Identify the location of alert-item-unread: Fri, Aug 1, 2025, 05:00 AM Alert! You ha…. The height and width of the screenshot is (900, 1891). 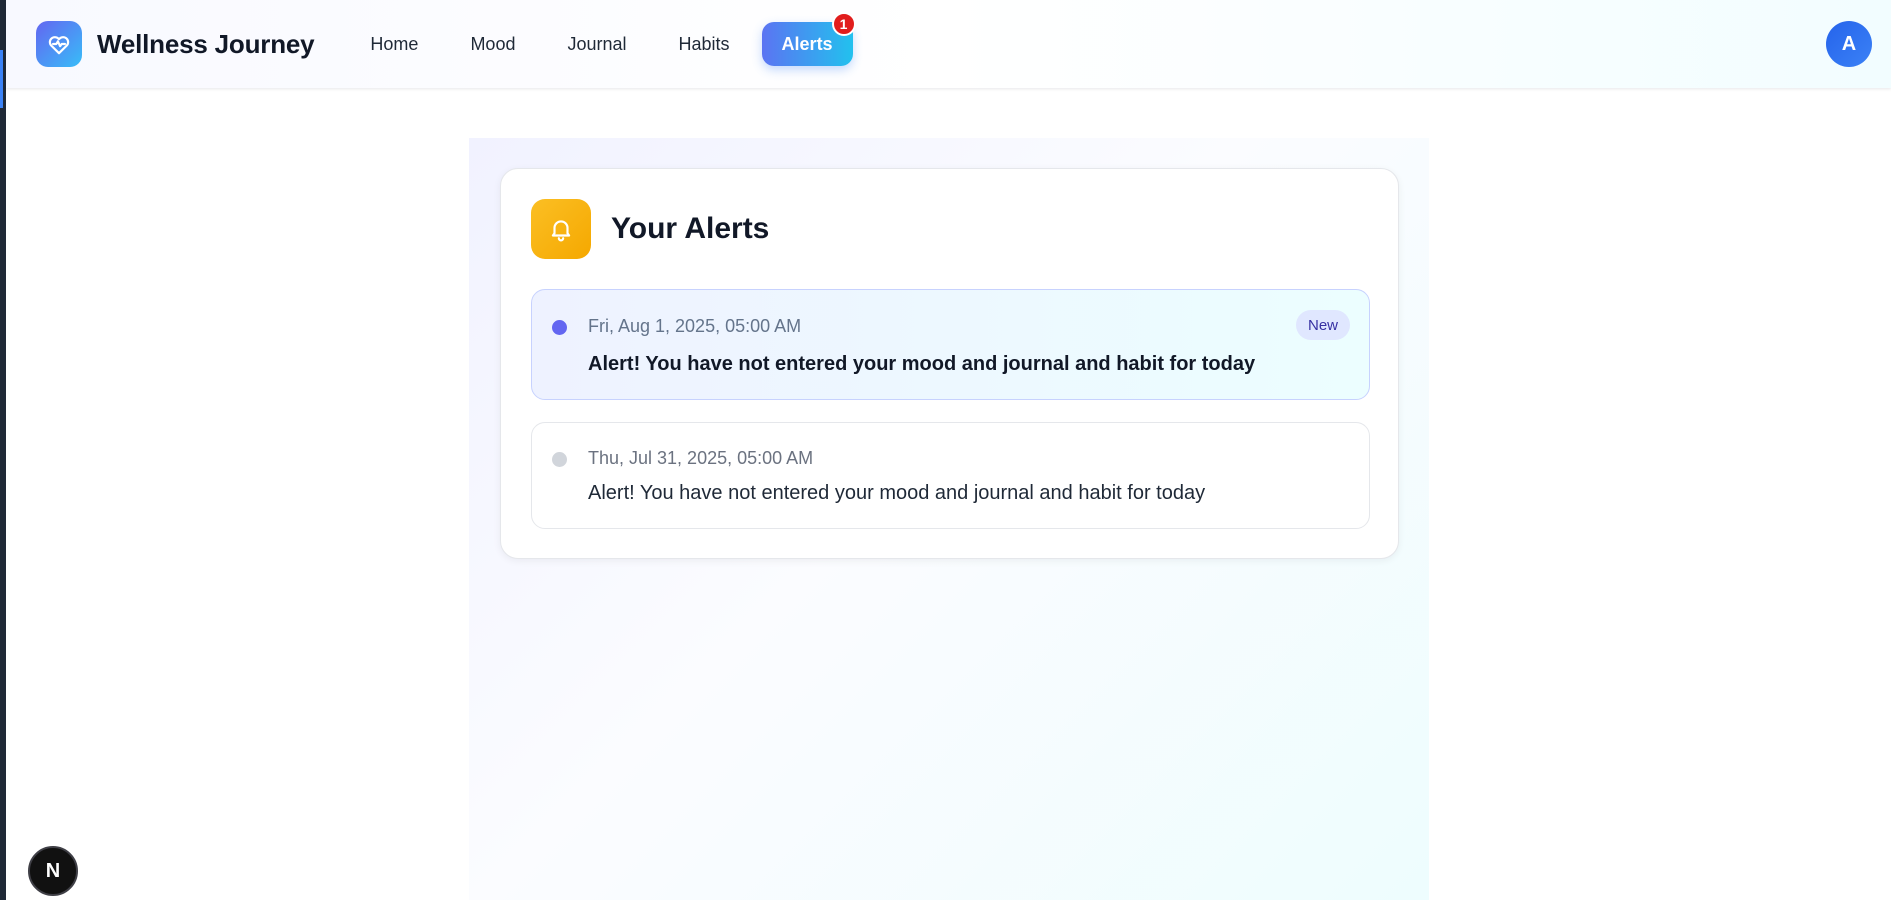
(950, 344).